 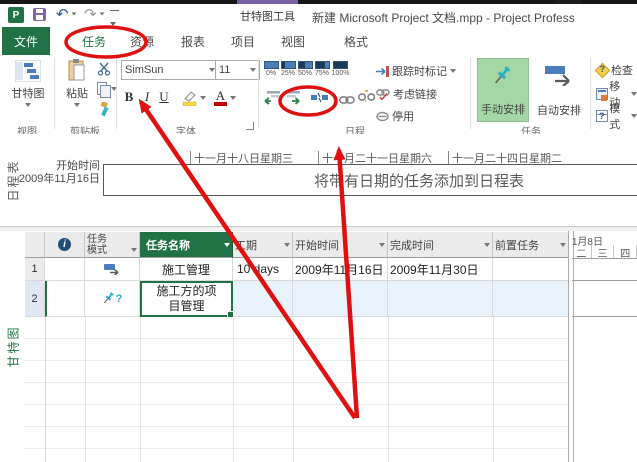 I want to click on timeline-bar: 将带有日期的任务添加到日程表, so click(x=370, y=180).